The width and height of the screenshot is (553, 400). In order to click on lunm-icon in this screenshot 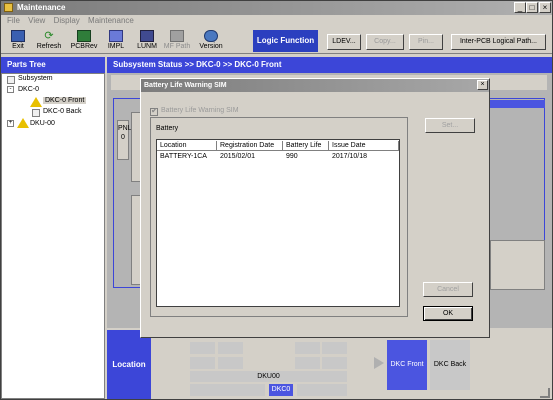, I will do `click(147, 36)`.